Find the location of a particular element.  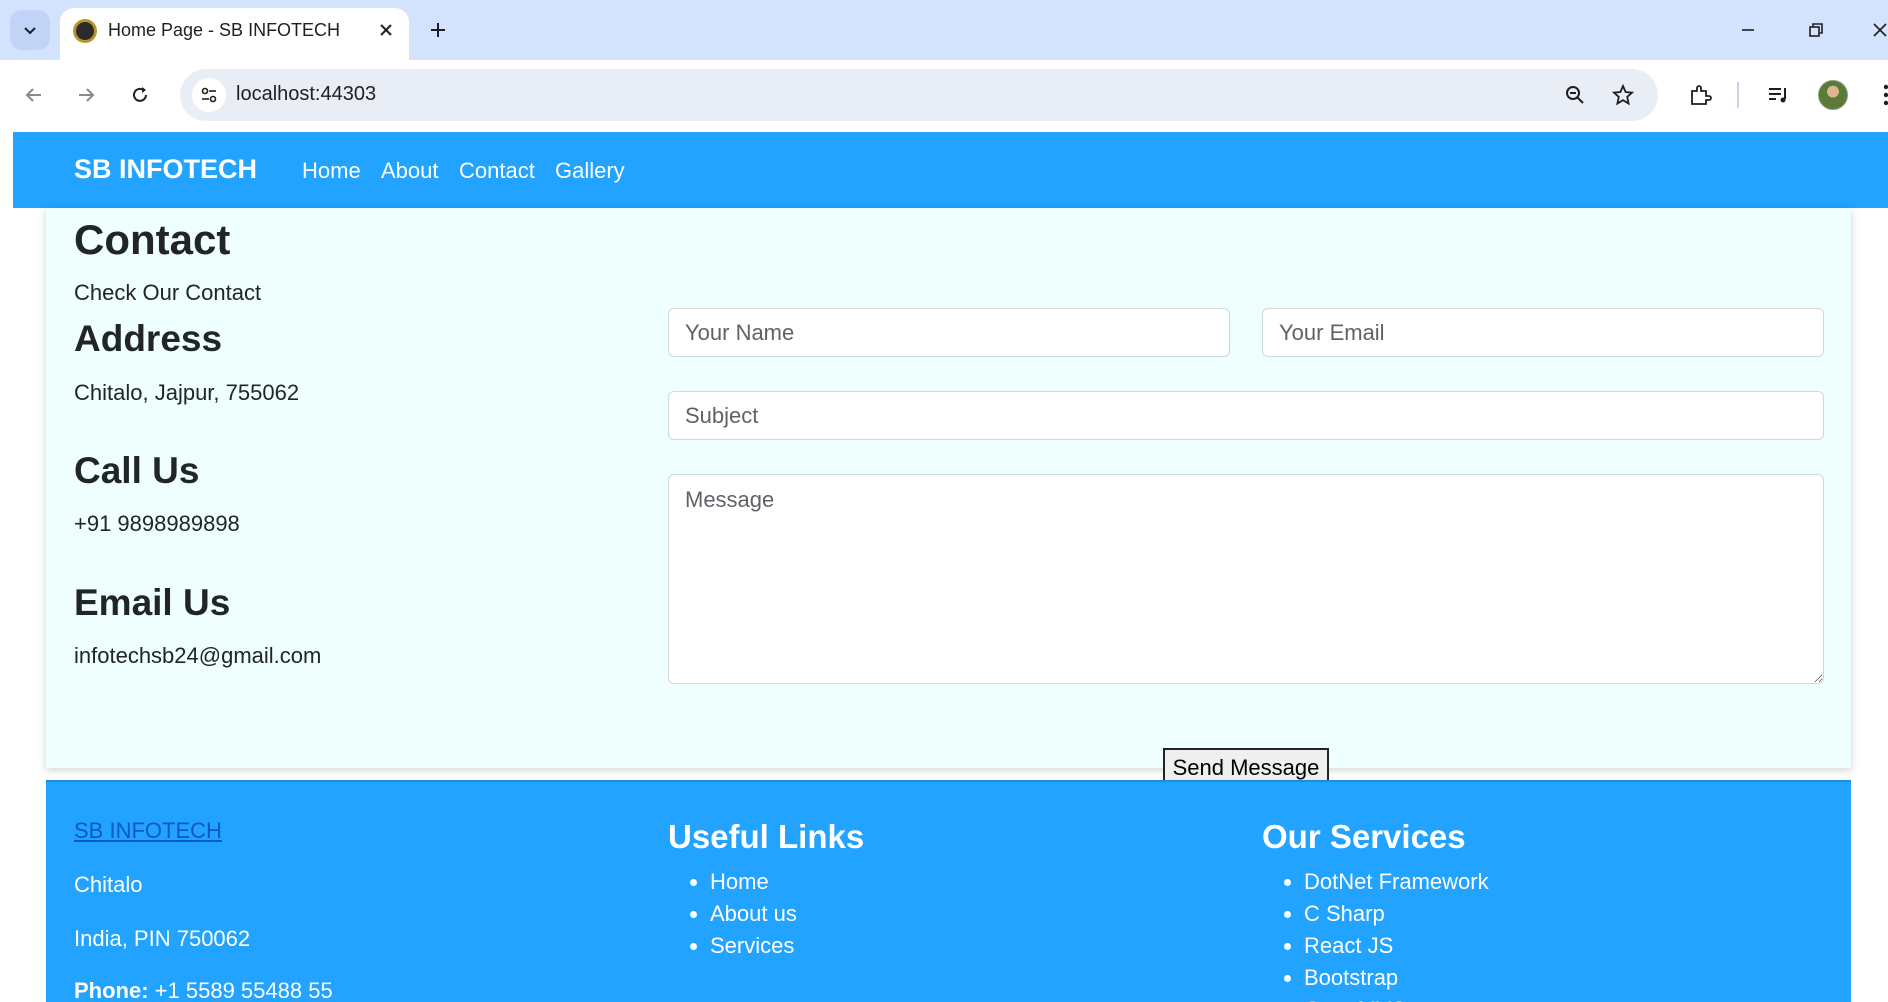

browser-chrome: Home Page - SB INFOTECH localhost:44303 is located at coordinates (944, 65).